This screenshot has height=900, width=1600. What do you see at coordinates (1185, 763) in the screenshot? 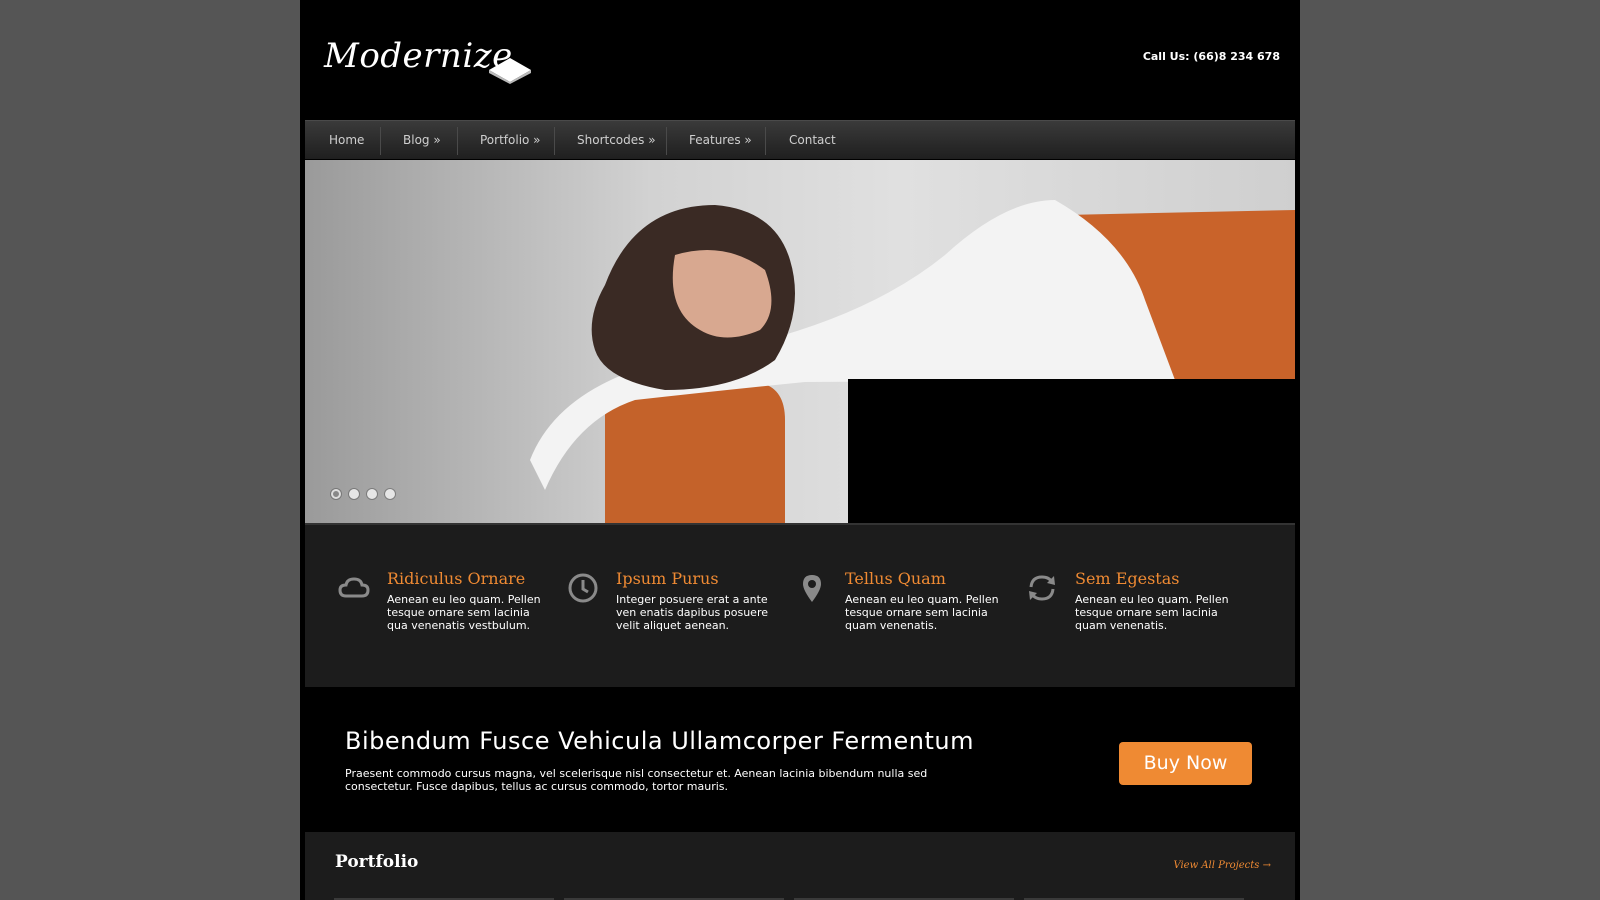
I see `buy-now-button: Buy Now` at bounding box center [1185, 763].